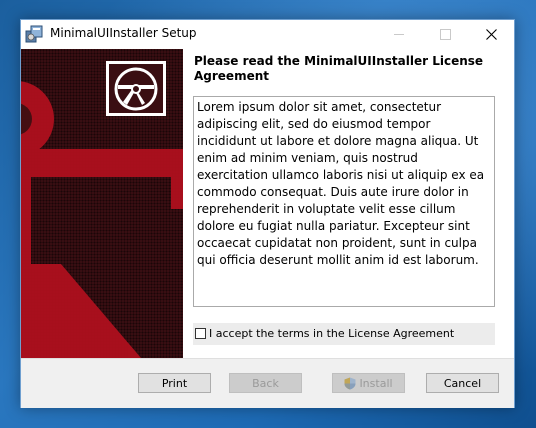 Image resolution: width=536 pixels, height=428 pixels. I want to click on install-button: Install, so click(368, 383).